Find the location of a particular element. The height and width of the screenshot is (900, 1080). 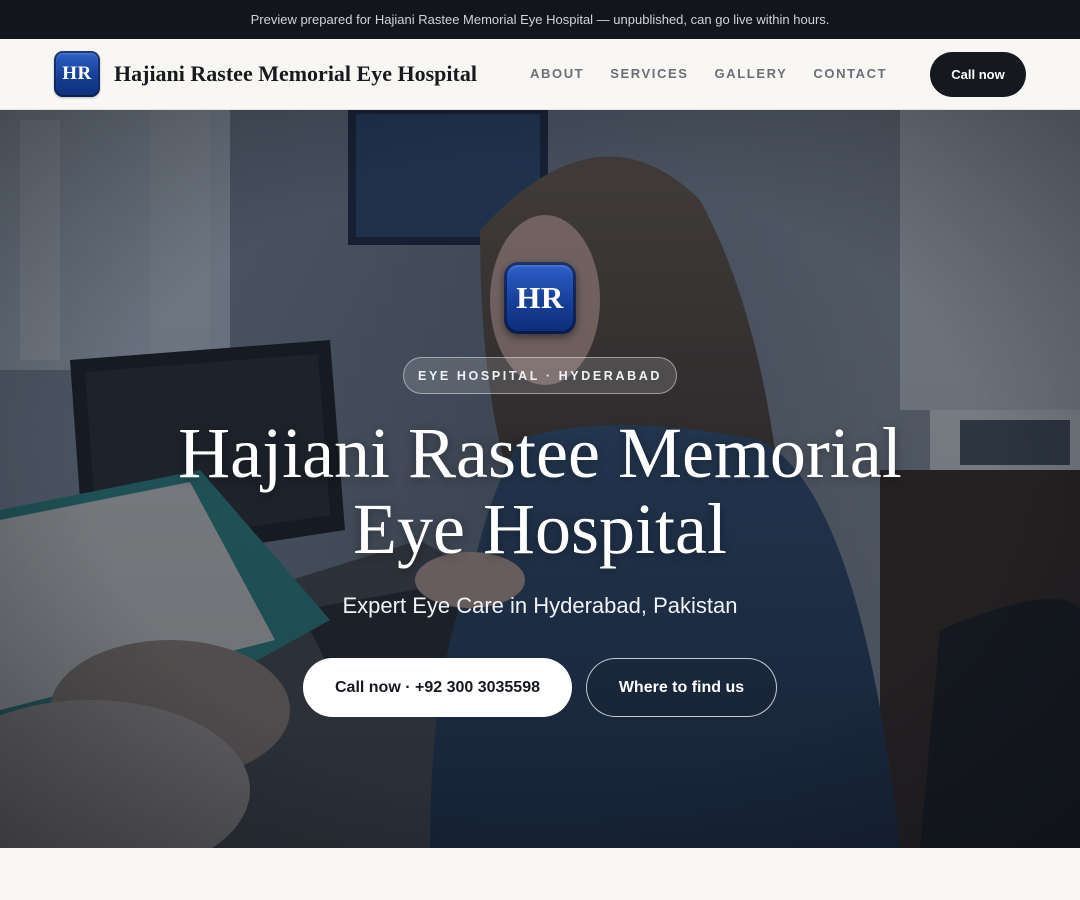

header-call-button: Call now is located at coordinates (978, 74).